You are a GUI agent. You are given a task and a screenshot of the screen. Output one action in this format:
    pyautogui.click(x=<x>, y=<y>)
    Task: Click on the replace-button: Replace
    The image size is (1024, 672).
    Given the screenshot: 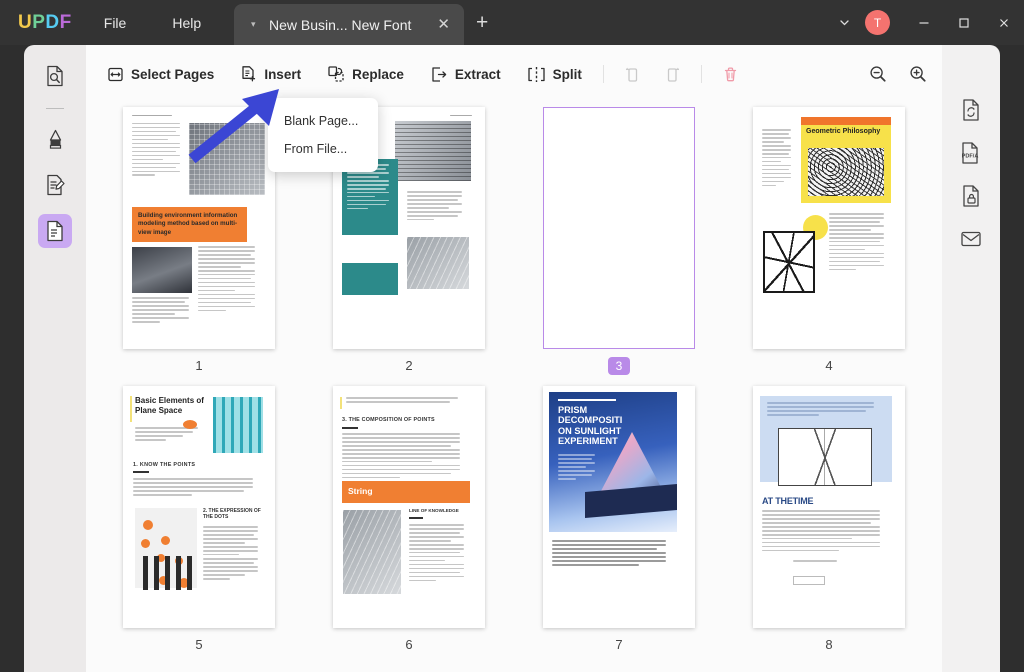 What is the action you would take?
    pyautogui.click(x=365, y=74)
    